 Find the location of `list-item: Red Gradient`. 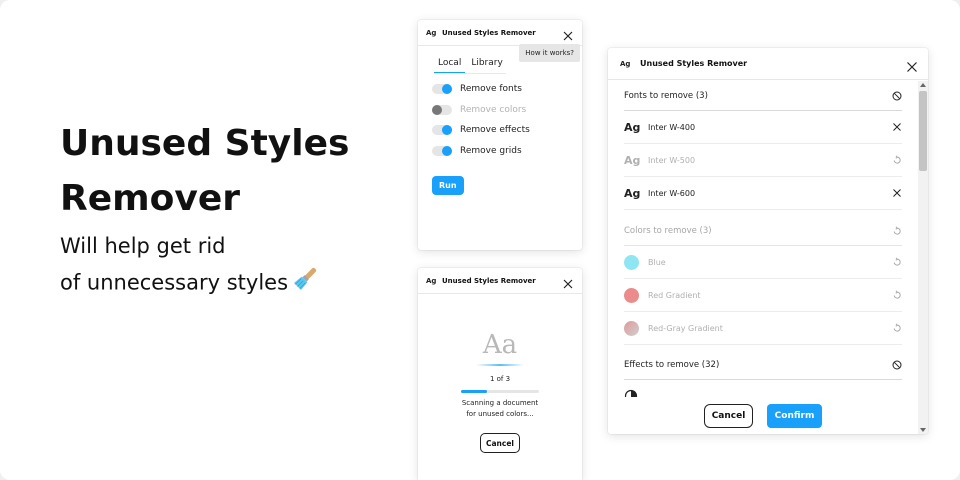

list-item: Red Gradient is located at coordinates (763, 295).